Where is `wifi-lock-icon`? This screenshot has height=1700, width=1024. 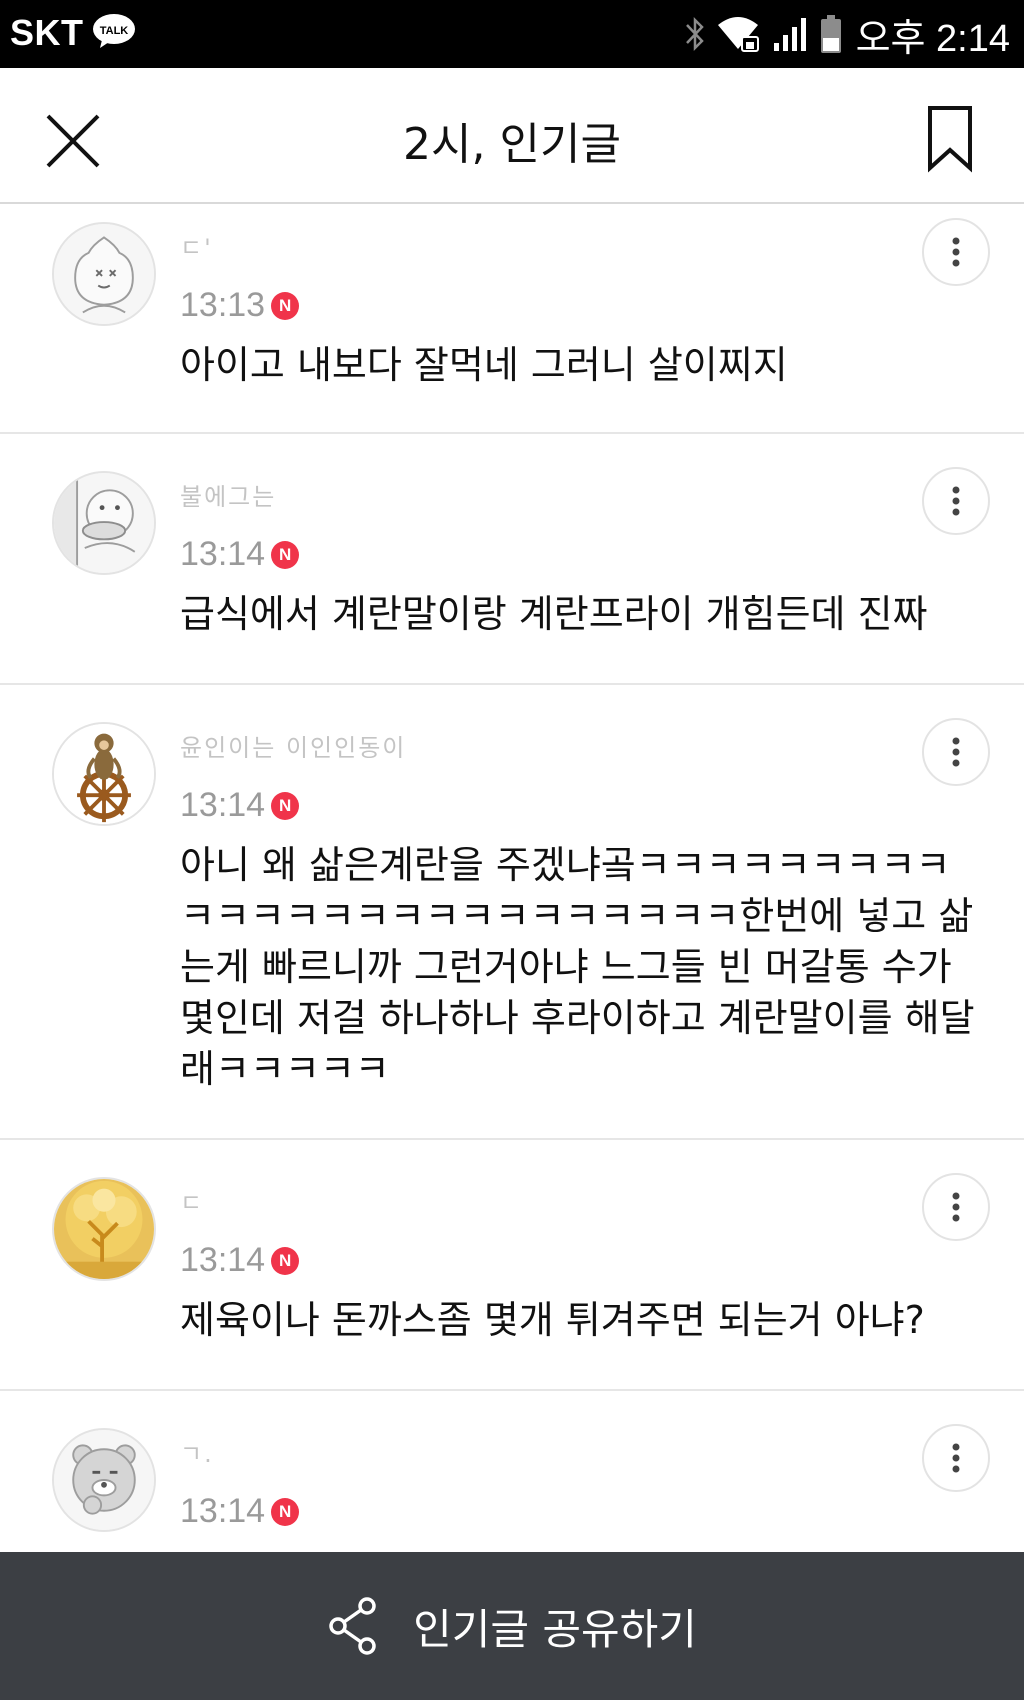
wifi-lock-icon is located at coordinates (738, 34).